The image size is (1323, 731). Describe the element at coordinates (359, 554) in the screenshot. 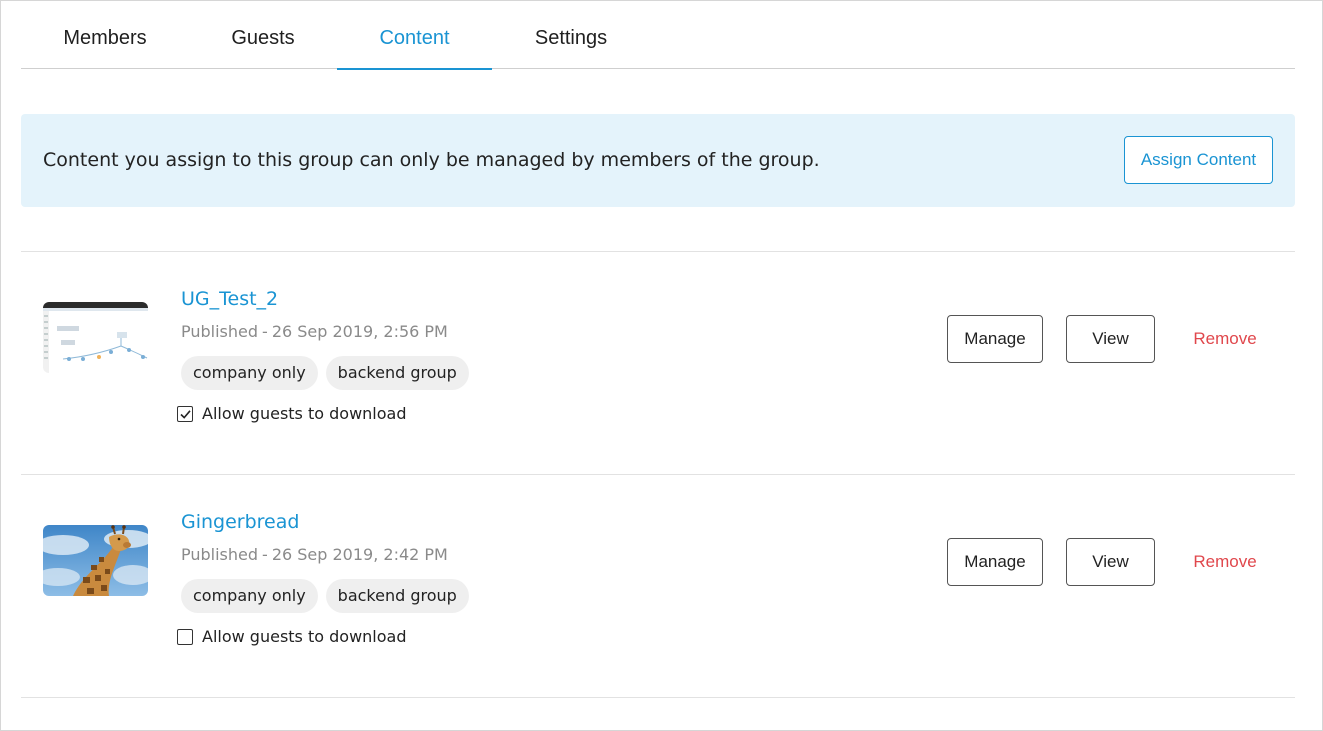

I see `publish-date: 26 Sep 2019, 2:42 PM` at that location.